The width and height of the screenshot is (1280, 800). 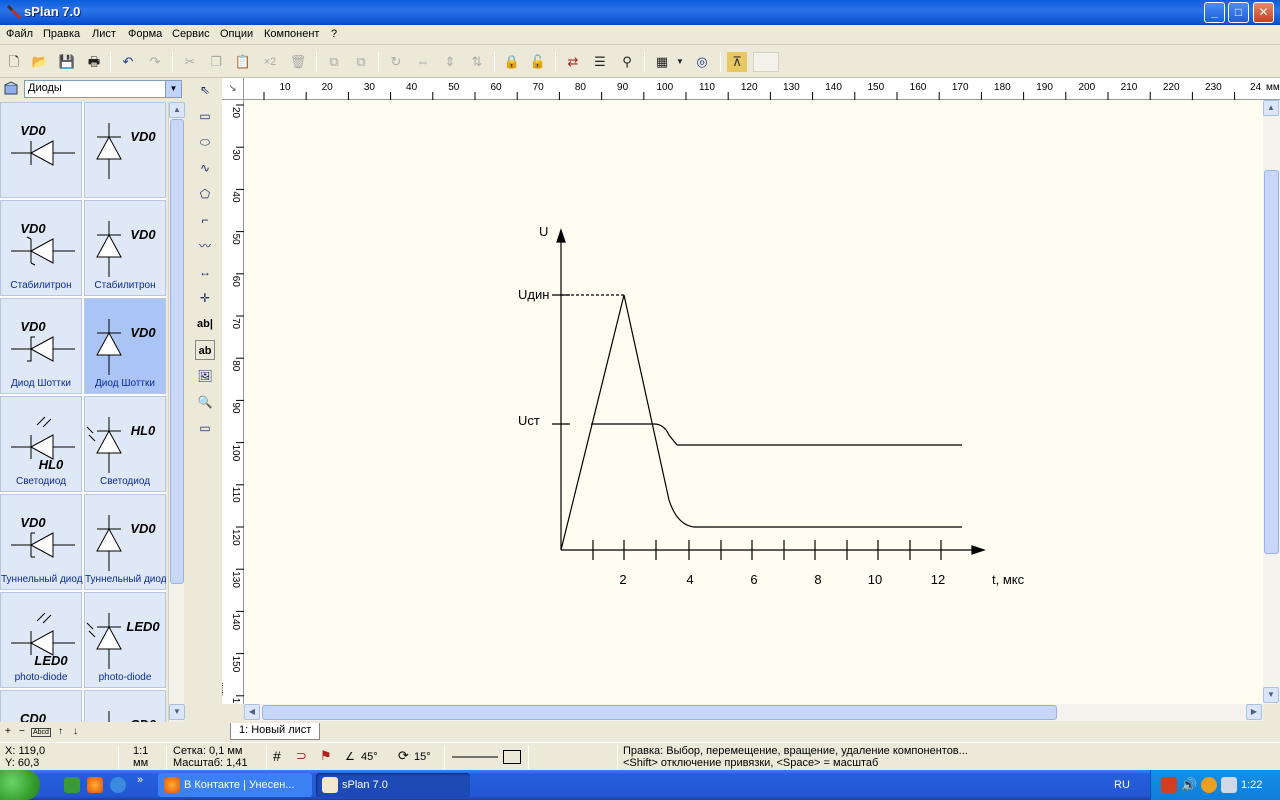 What do you see at coordinates (298, 62) in the screenshot?
I see `delete-icon: 🗑` at bounding box center [298, 62].